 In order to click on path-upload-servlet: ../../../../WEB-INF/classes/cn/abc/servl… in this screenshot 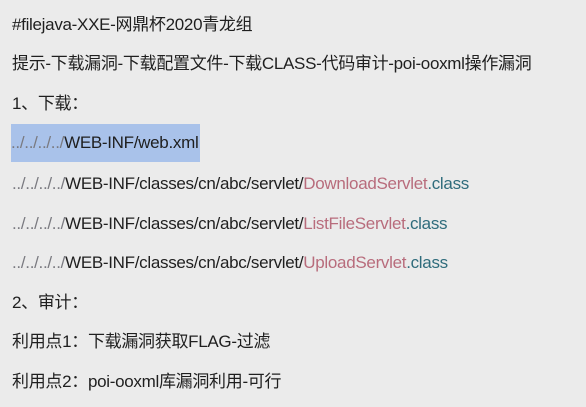, I will do `click(230, 263)`.